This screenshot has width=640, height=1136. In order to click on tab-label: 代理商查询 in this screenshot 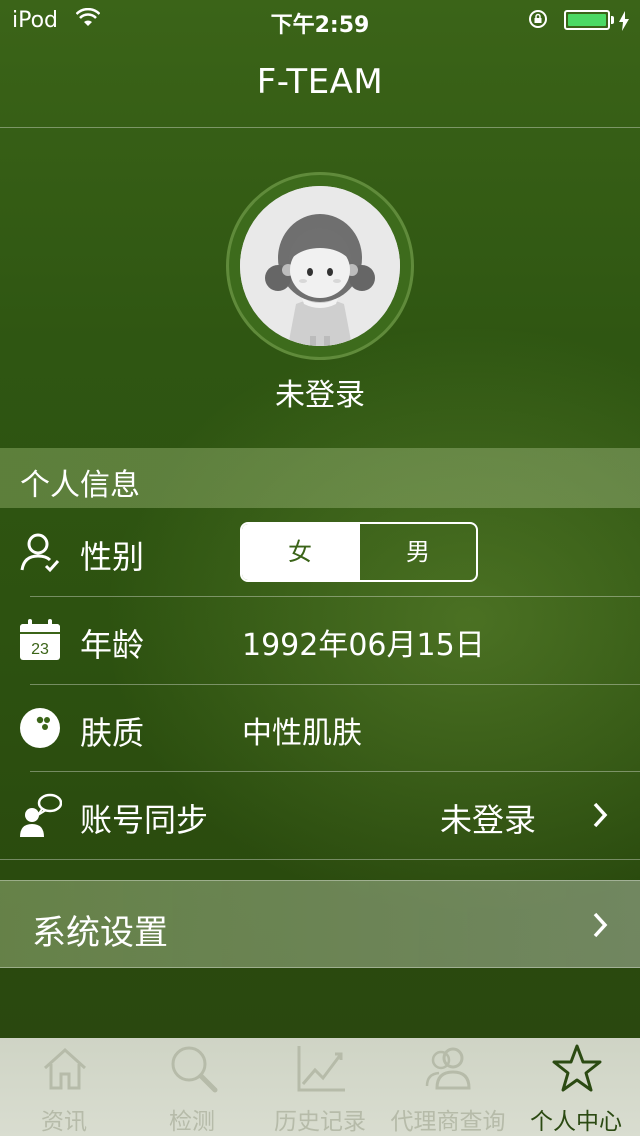, I will do `click(448, 1122)`.